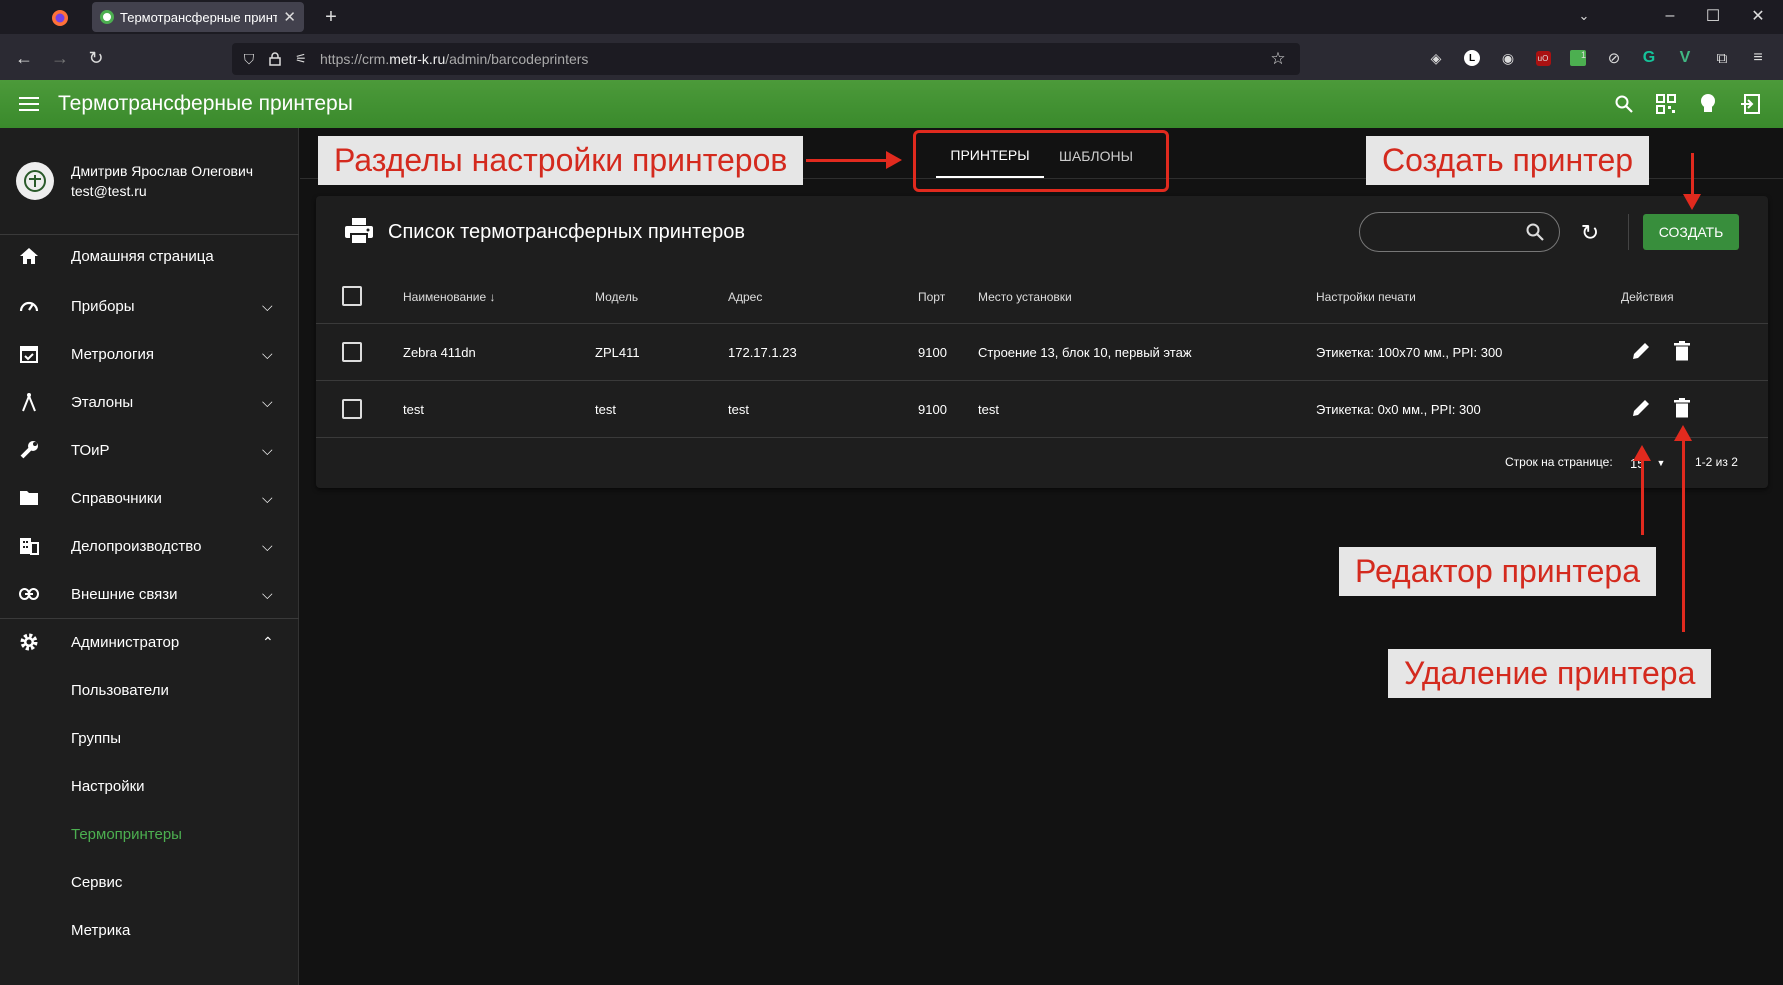  Describe the element at coordinates (1447, 232) in the screenshot. I see `search-field` at that location.